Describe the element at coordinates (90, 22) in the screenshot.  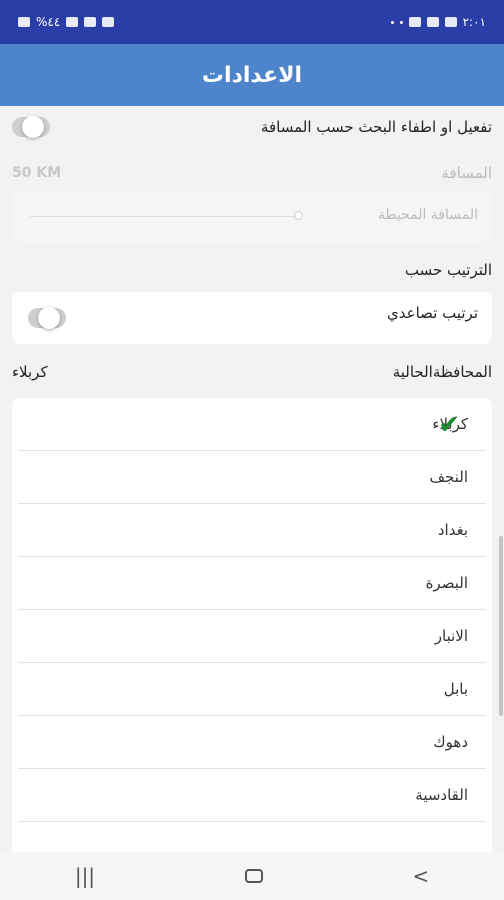
I see `wifi-icon` at that location.